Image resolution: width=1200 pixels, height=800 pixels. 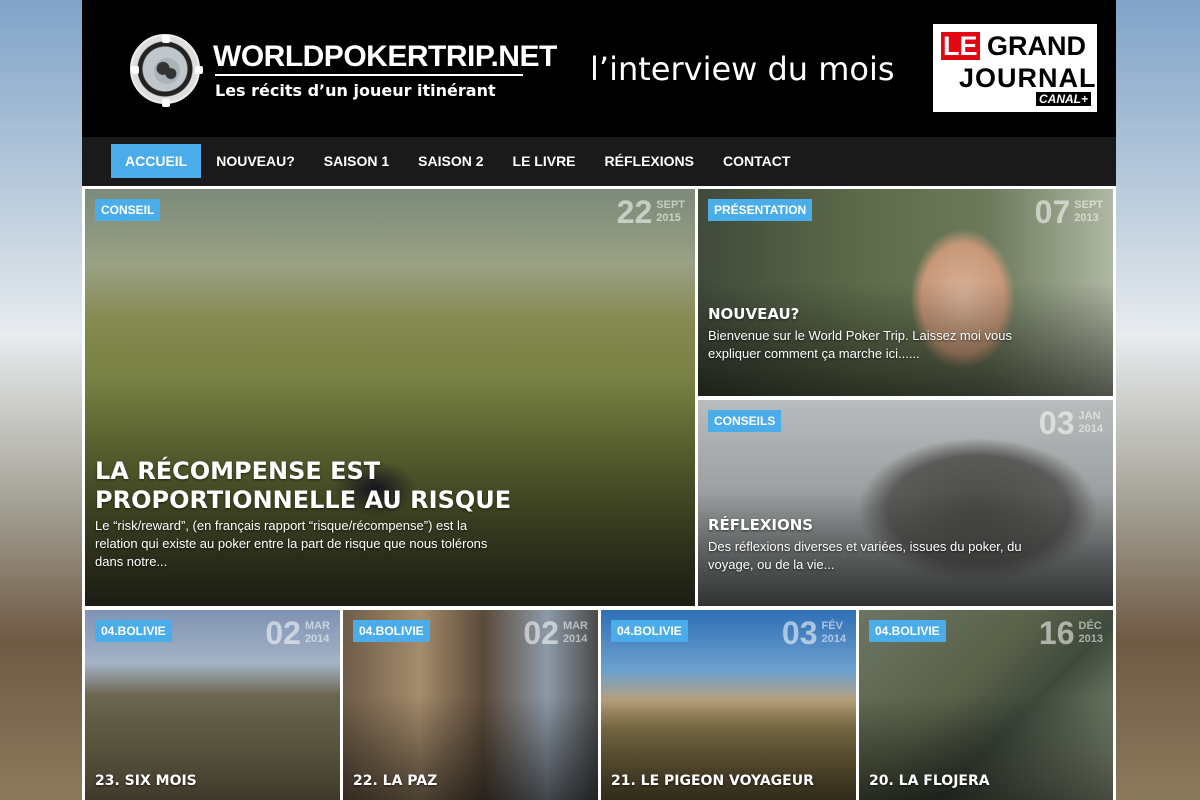 I want to click on post-date: 07 SEPT 2013, so click(x=1069, y=212).